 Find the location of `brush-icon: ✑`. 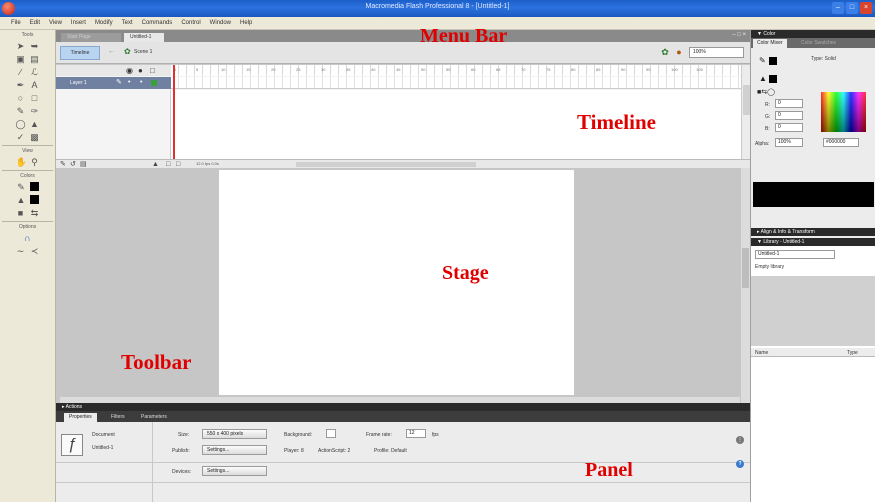

brush-icon: ✑ is located at coordinates (35, 111).